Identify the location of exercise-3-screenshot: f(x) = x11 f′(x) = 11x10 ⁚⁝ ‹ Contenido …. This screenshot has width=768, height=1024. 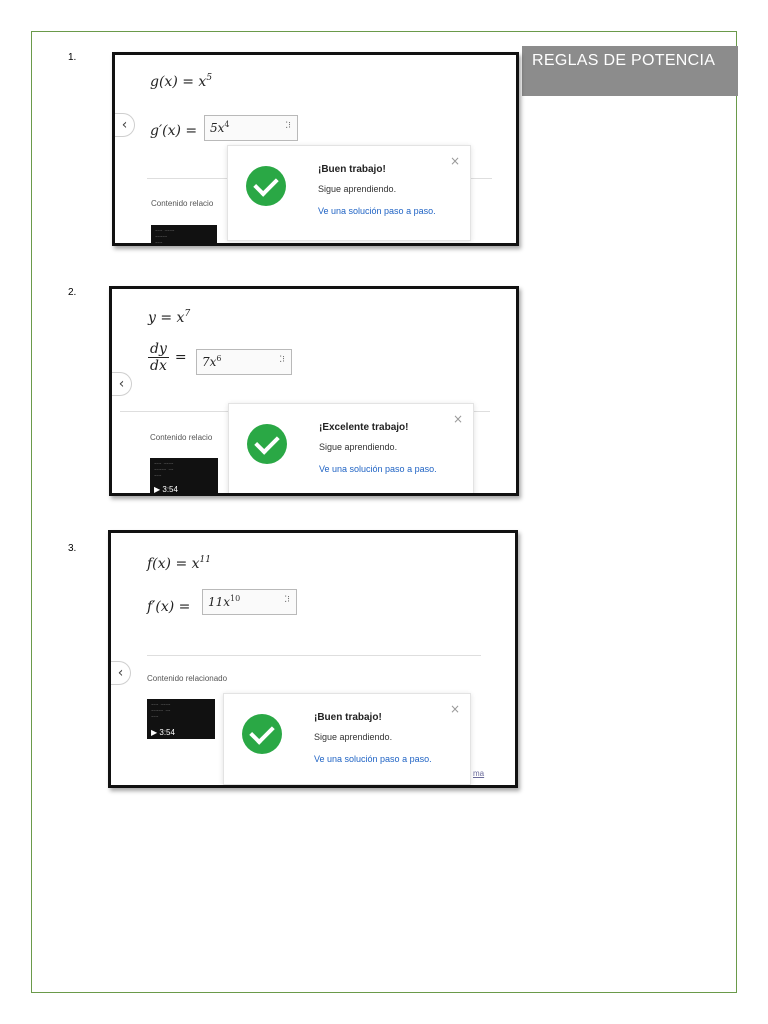
(313, 659).